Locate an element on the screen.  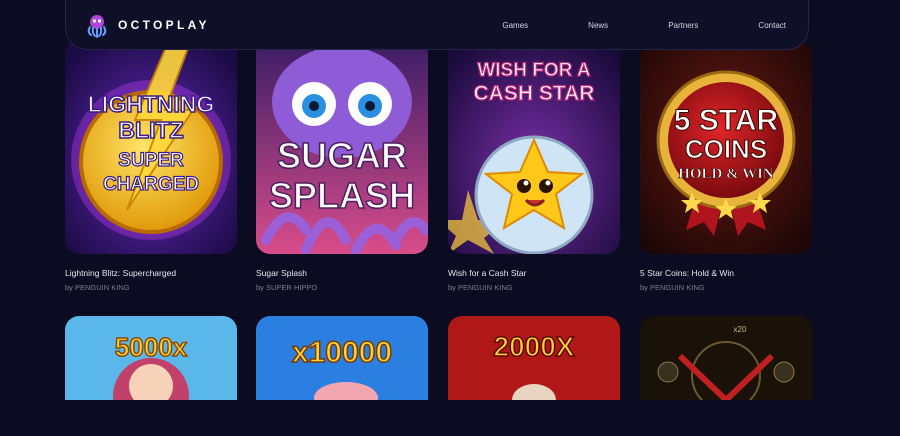
game-card-row2-4: x20 is located at coordinates (726, 376).